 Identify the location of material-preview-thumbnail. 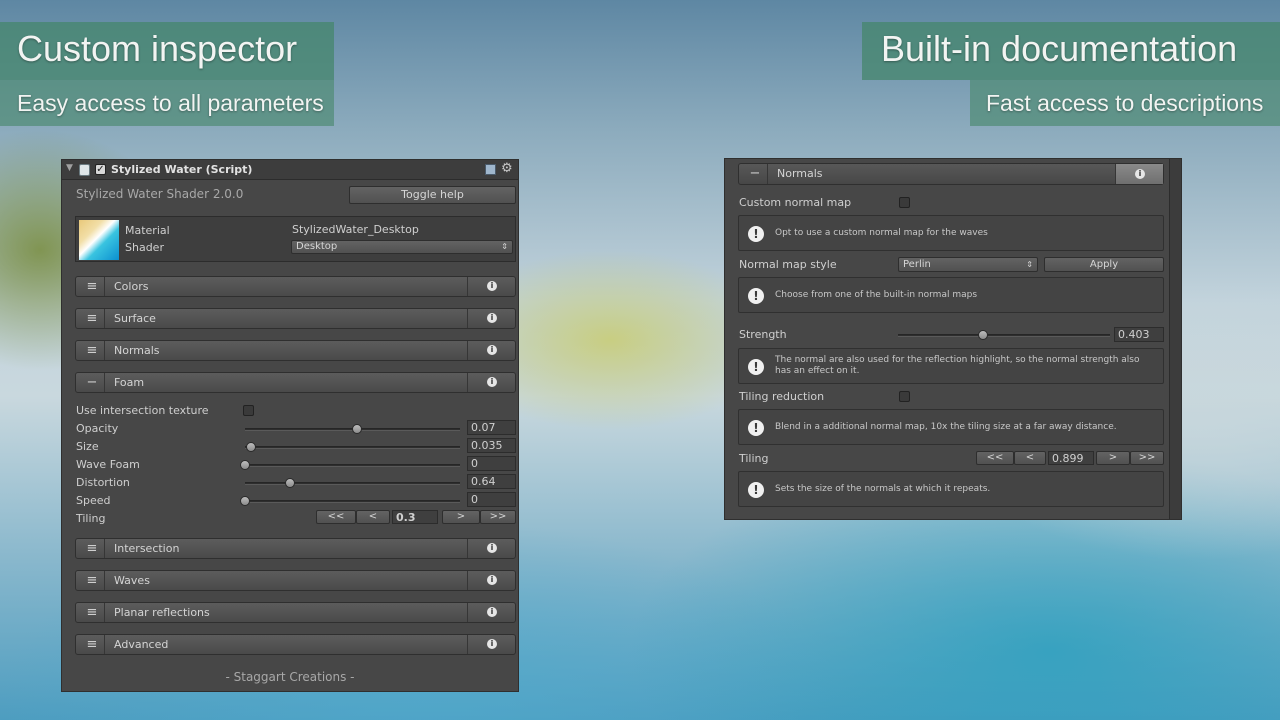
(99, 240).